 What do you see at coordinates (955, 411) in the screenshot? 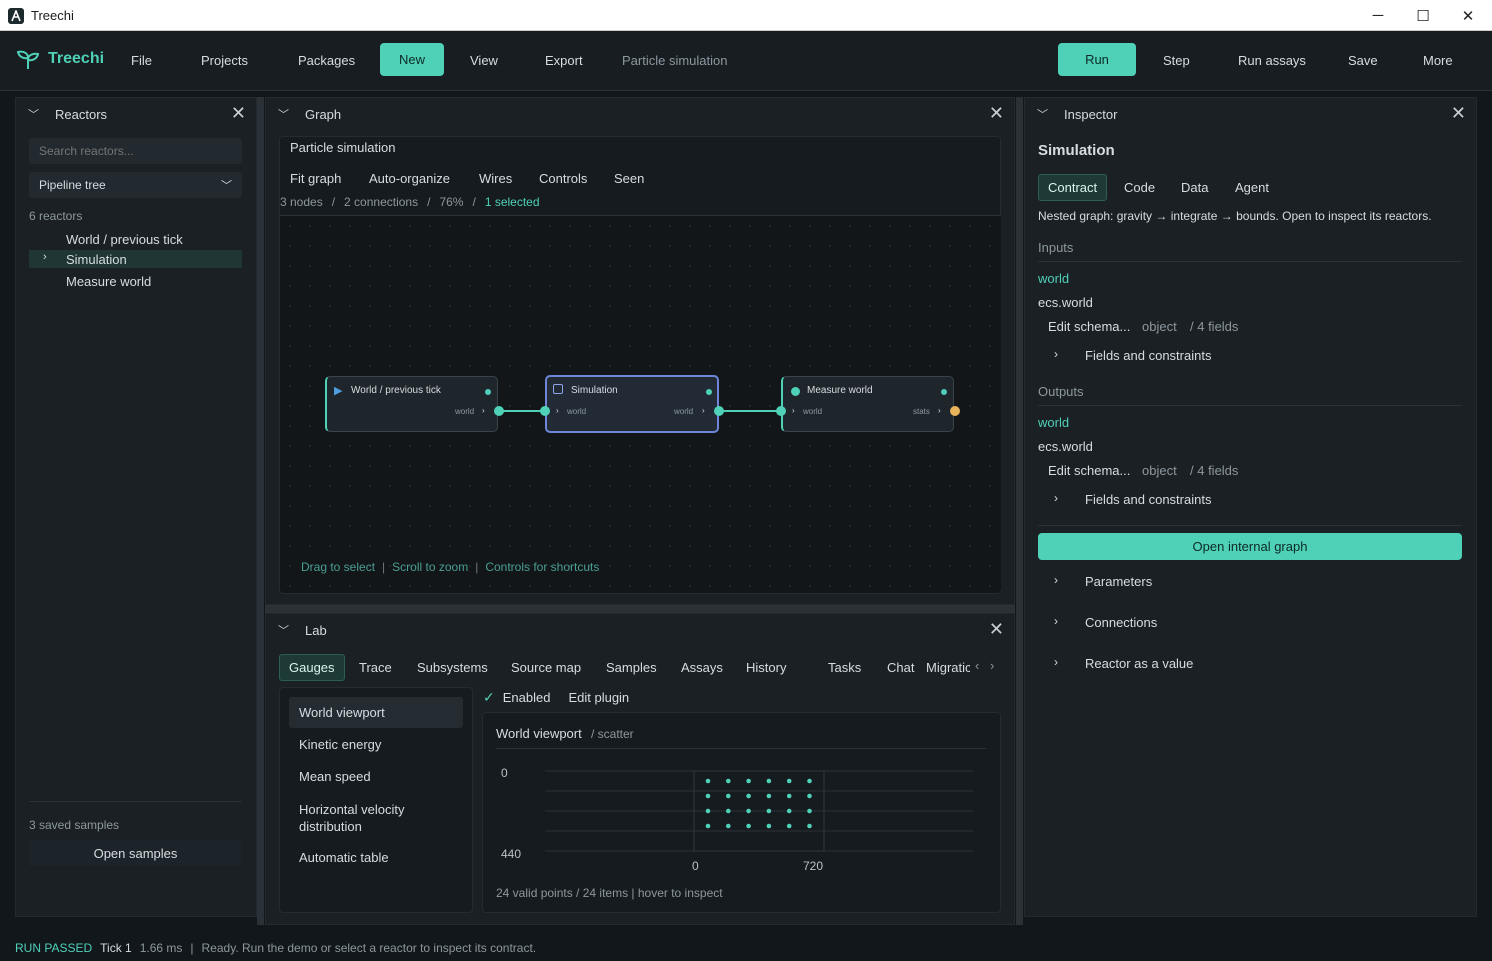
I see `stats-output-port` at bounding box center [955, 411].